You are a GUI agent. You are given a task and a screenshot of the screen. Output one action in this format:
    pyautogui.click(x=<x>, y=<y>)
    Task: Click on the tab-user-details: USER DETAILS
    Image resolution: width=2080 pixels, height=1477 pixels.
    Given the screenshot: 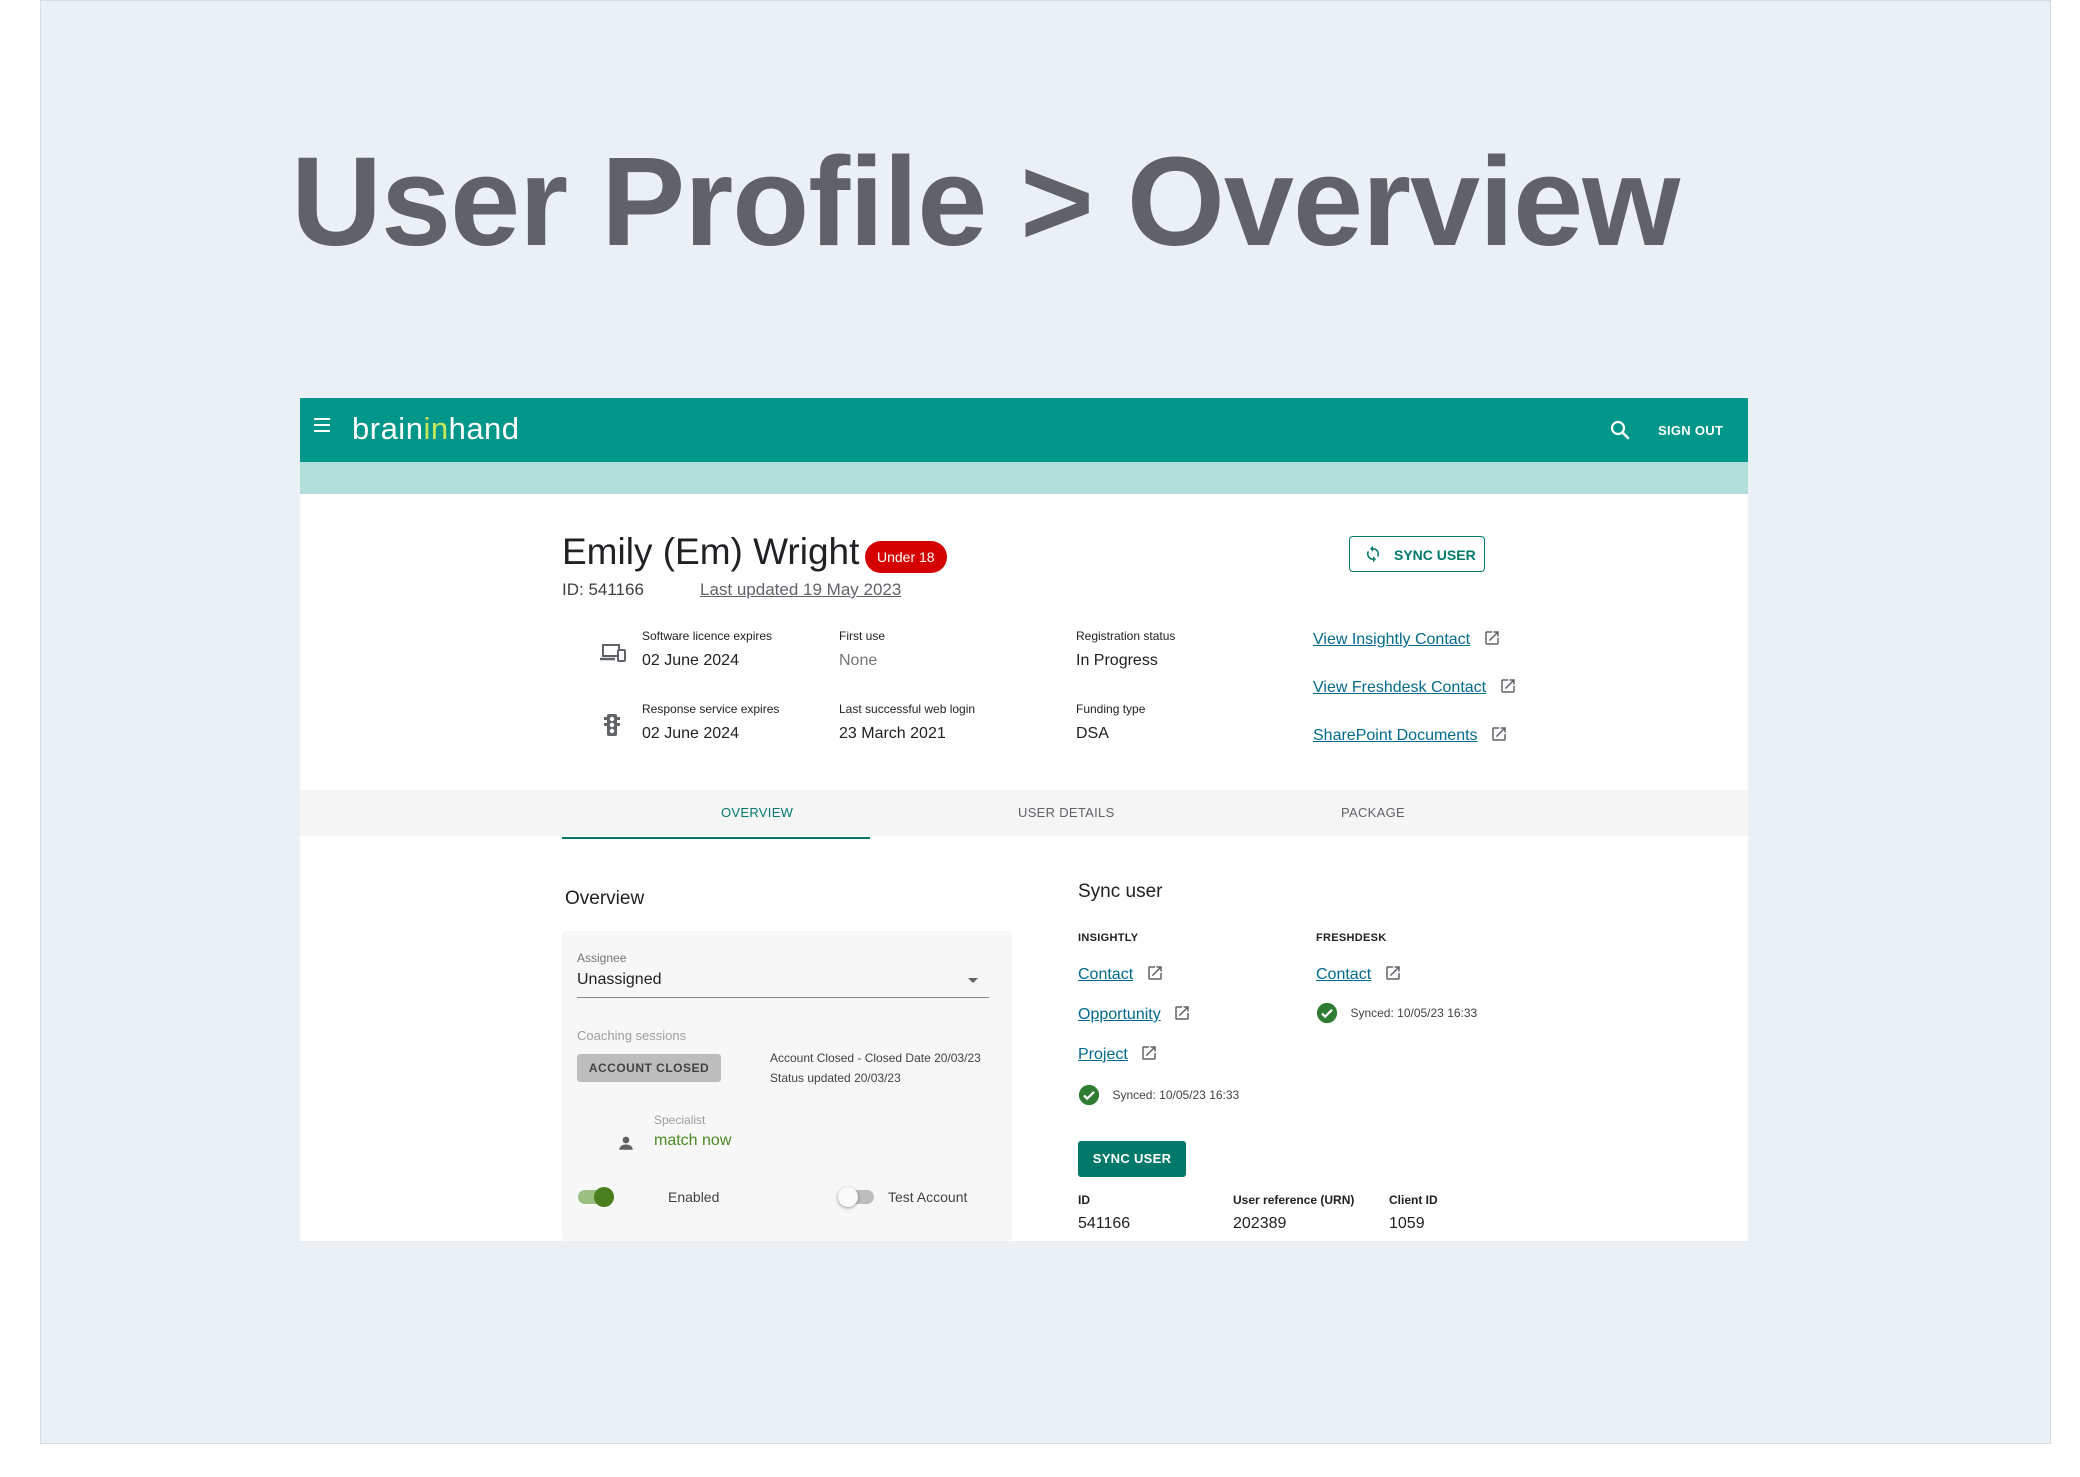 What is the action you would take?
    pyautogui.click(x=1066, y=812)
    